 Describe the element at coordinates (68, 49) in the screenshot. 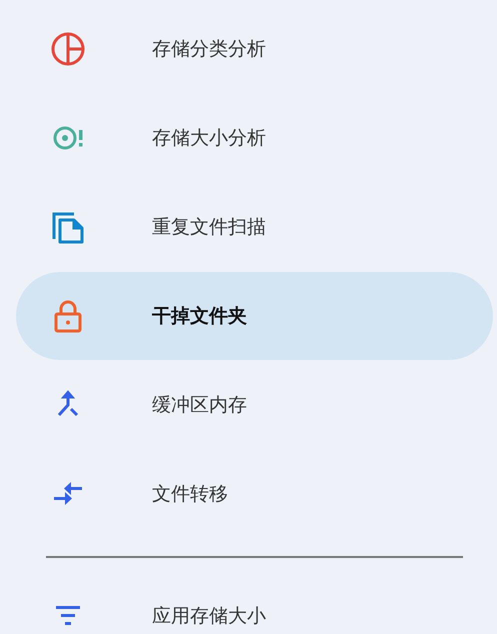

I see `pie-chart-icon` at that location.